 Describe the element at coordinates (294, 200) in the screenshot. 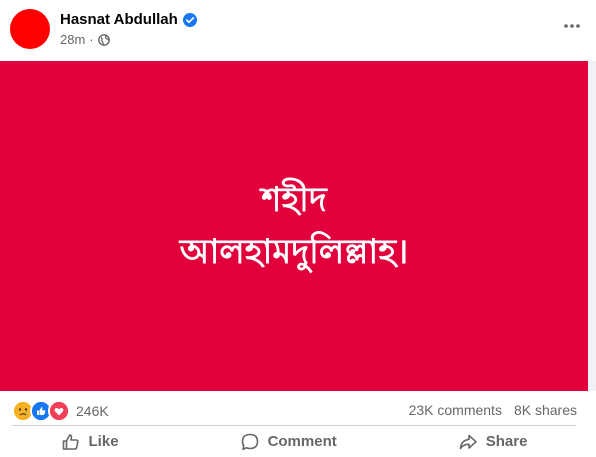

I see `content-line-1: শহীদ` at that location.